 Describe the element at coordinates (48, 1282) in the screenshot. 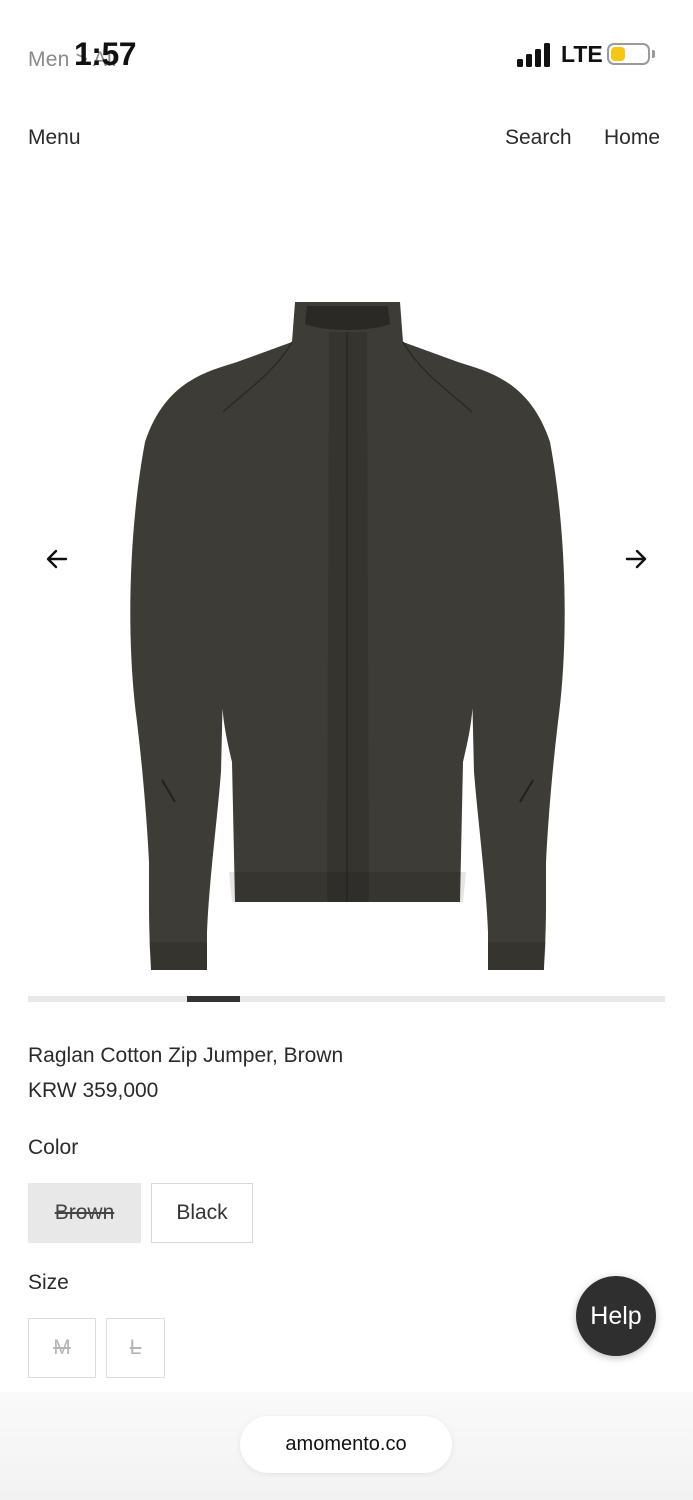

I see `size-label: Size` at that location.